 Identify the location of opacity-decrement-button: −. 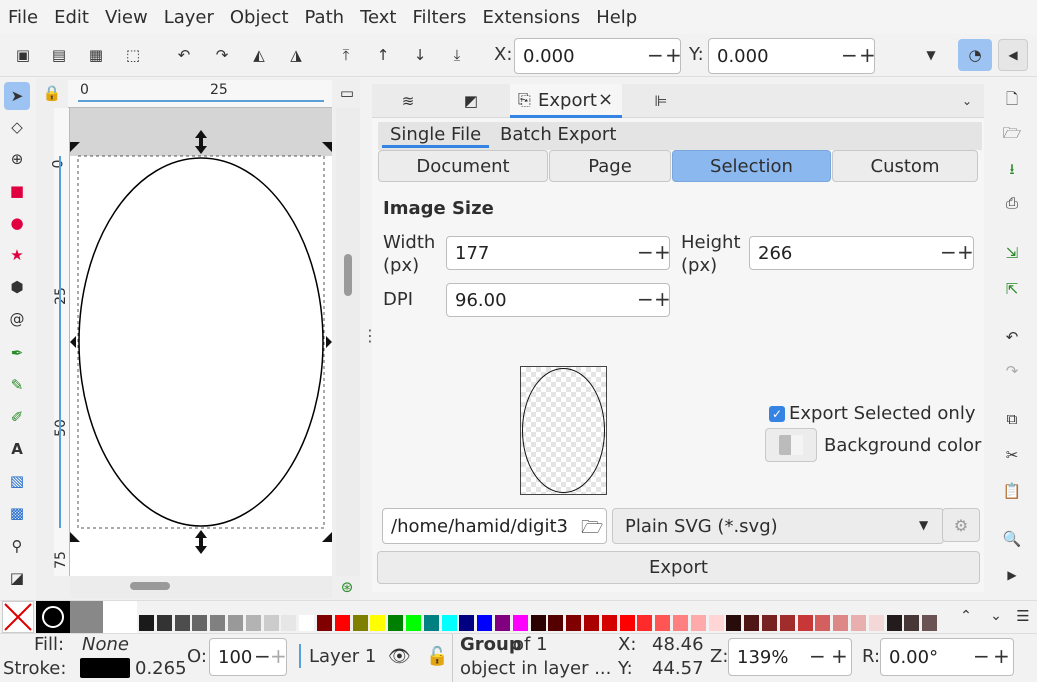
(262, 656).